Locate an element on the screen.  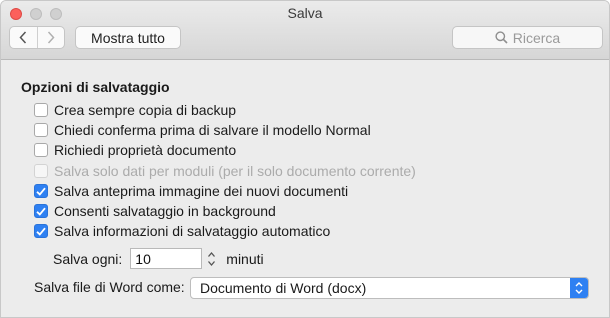
format-label: Salva file di Word come: is located at coordinates (109, 287).